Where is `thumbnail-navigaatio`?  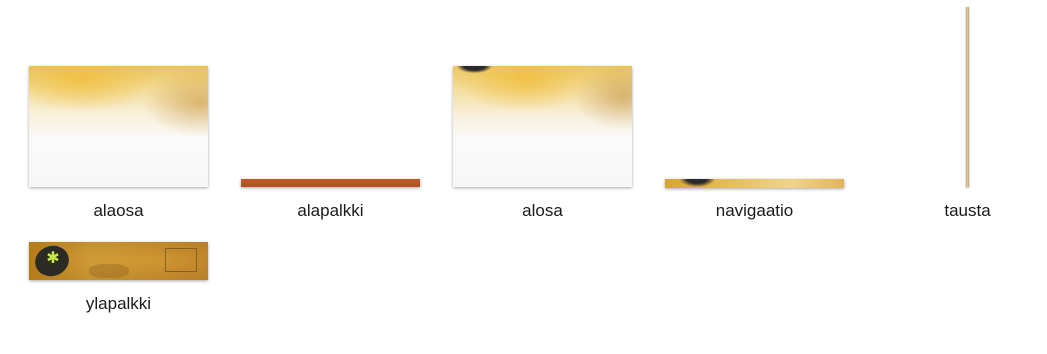
thumbnail-navigaatio is located at coordinates (754, 183).